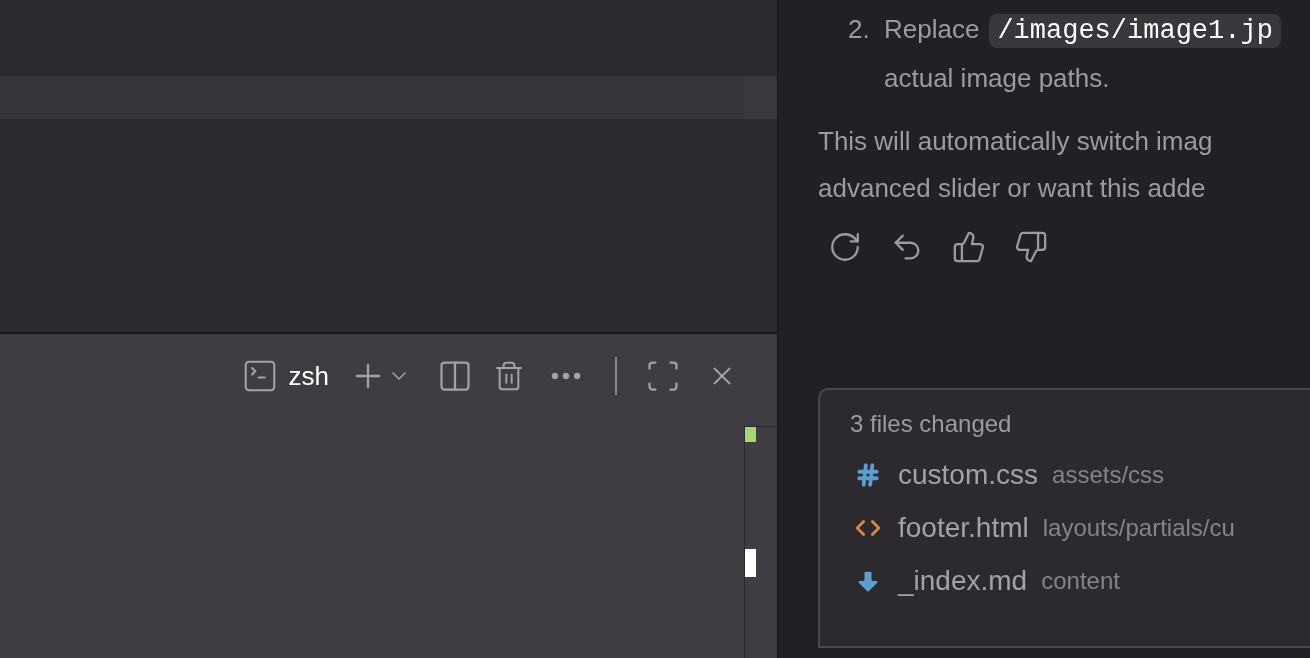 Image resolution: width=1310 pixels, height=658 pixels. Describe the element at coordinates (663, 376) in the screenshot. I see `maximize-icon` at that location.